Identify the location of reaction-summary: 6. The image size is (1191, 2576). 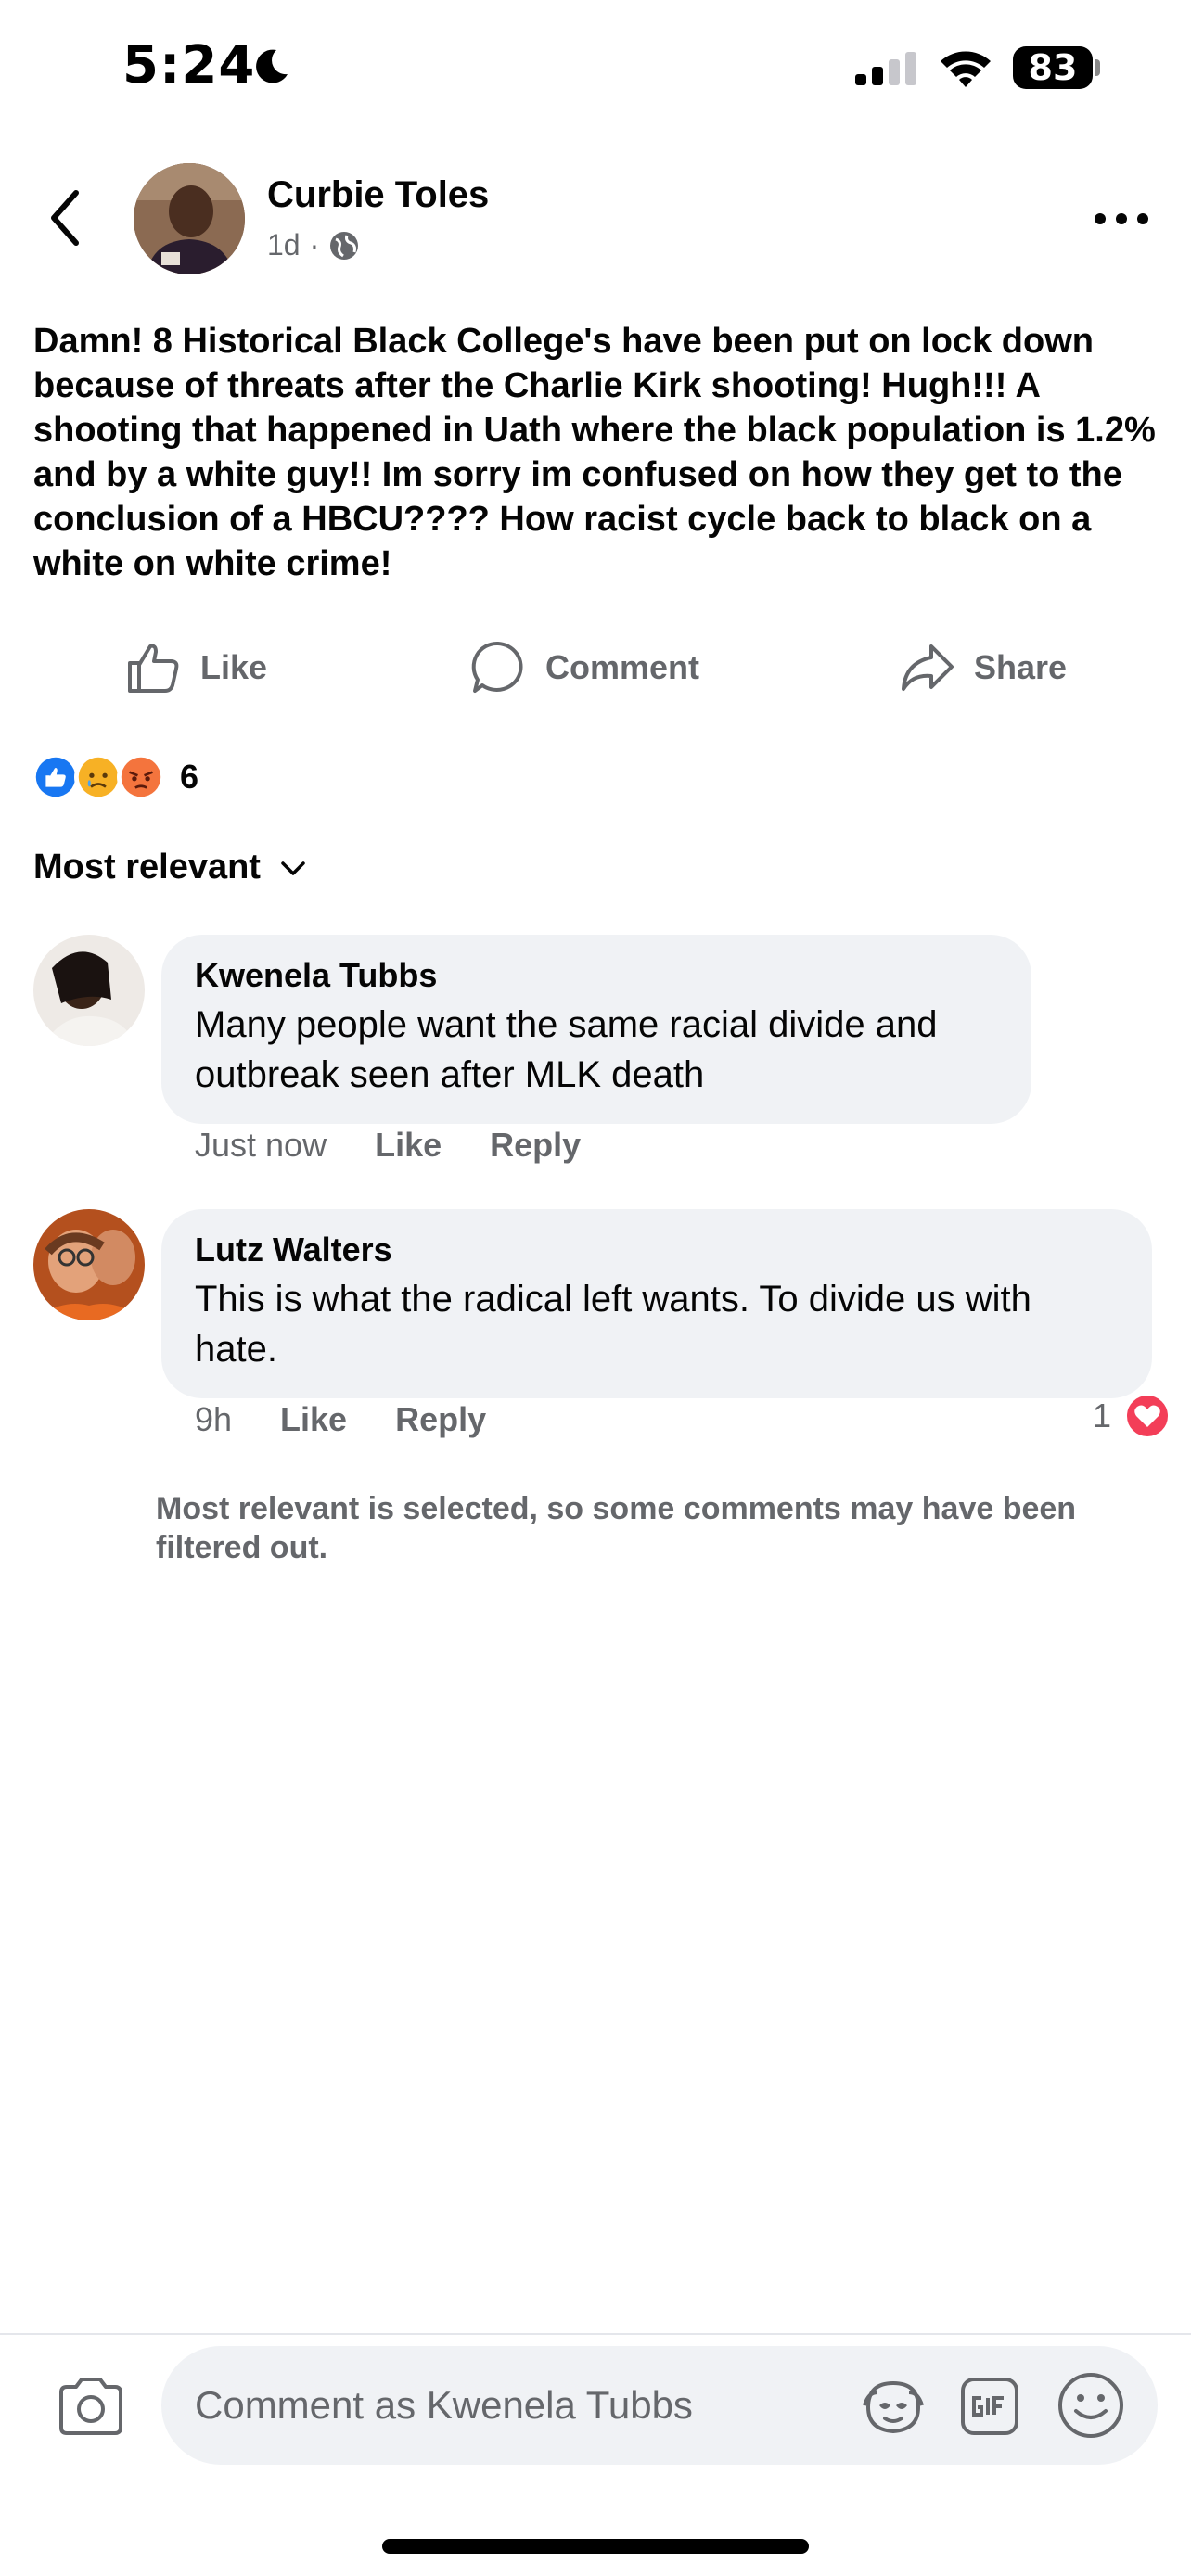
(115, 777).